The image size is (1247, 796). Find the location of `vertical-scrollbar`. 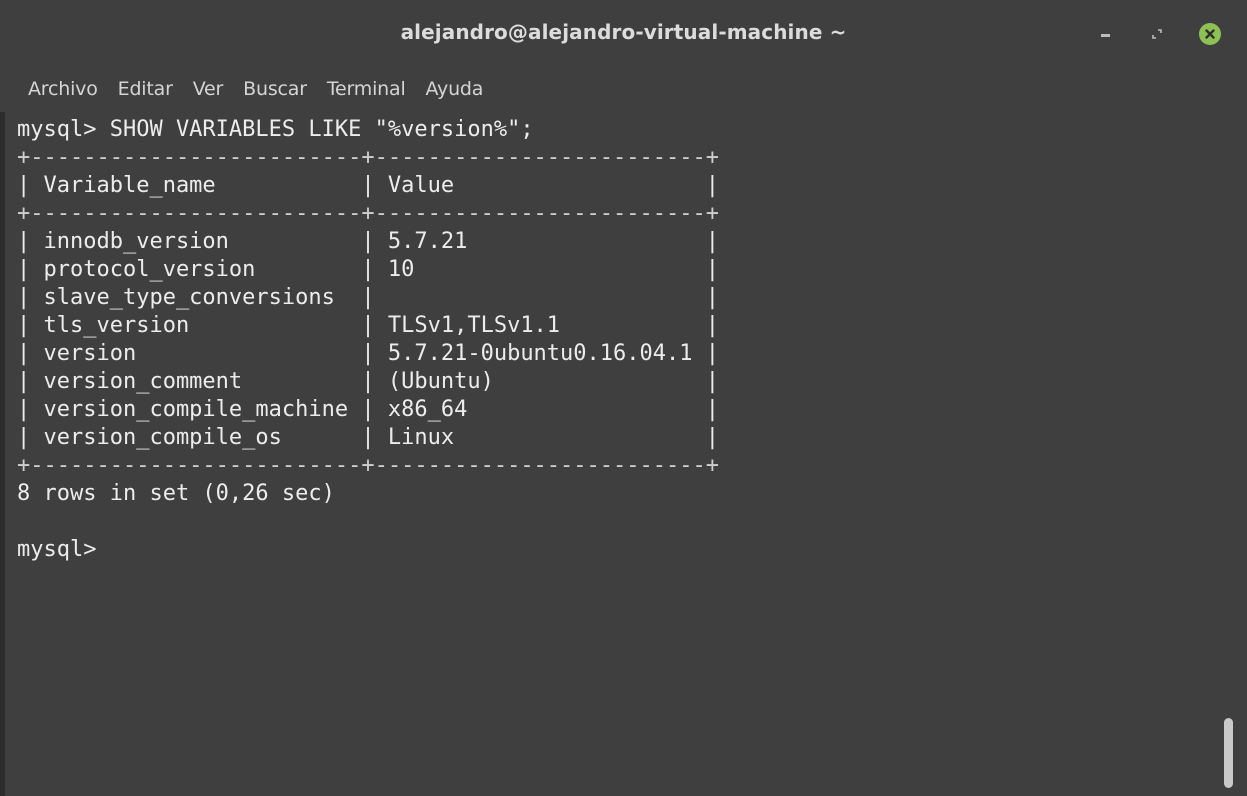

vertical-scrollbar is located at coordinates (1229, 454).